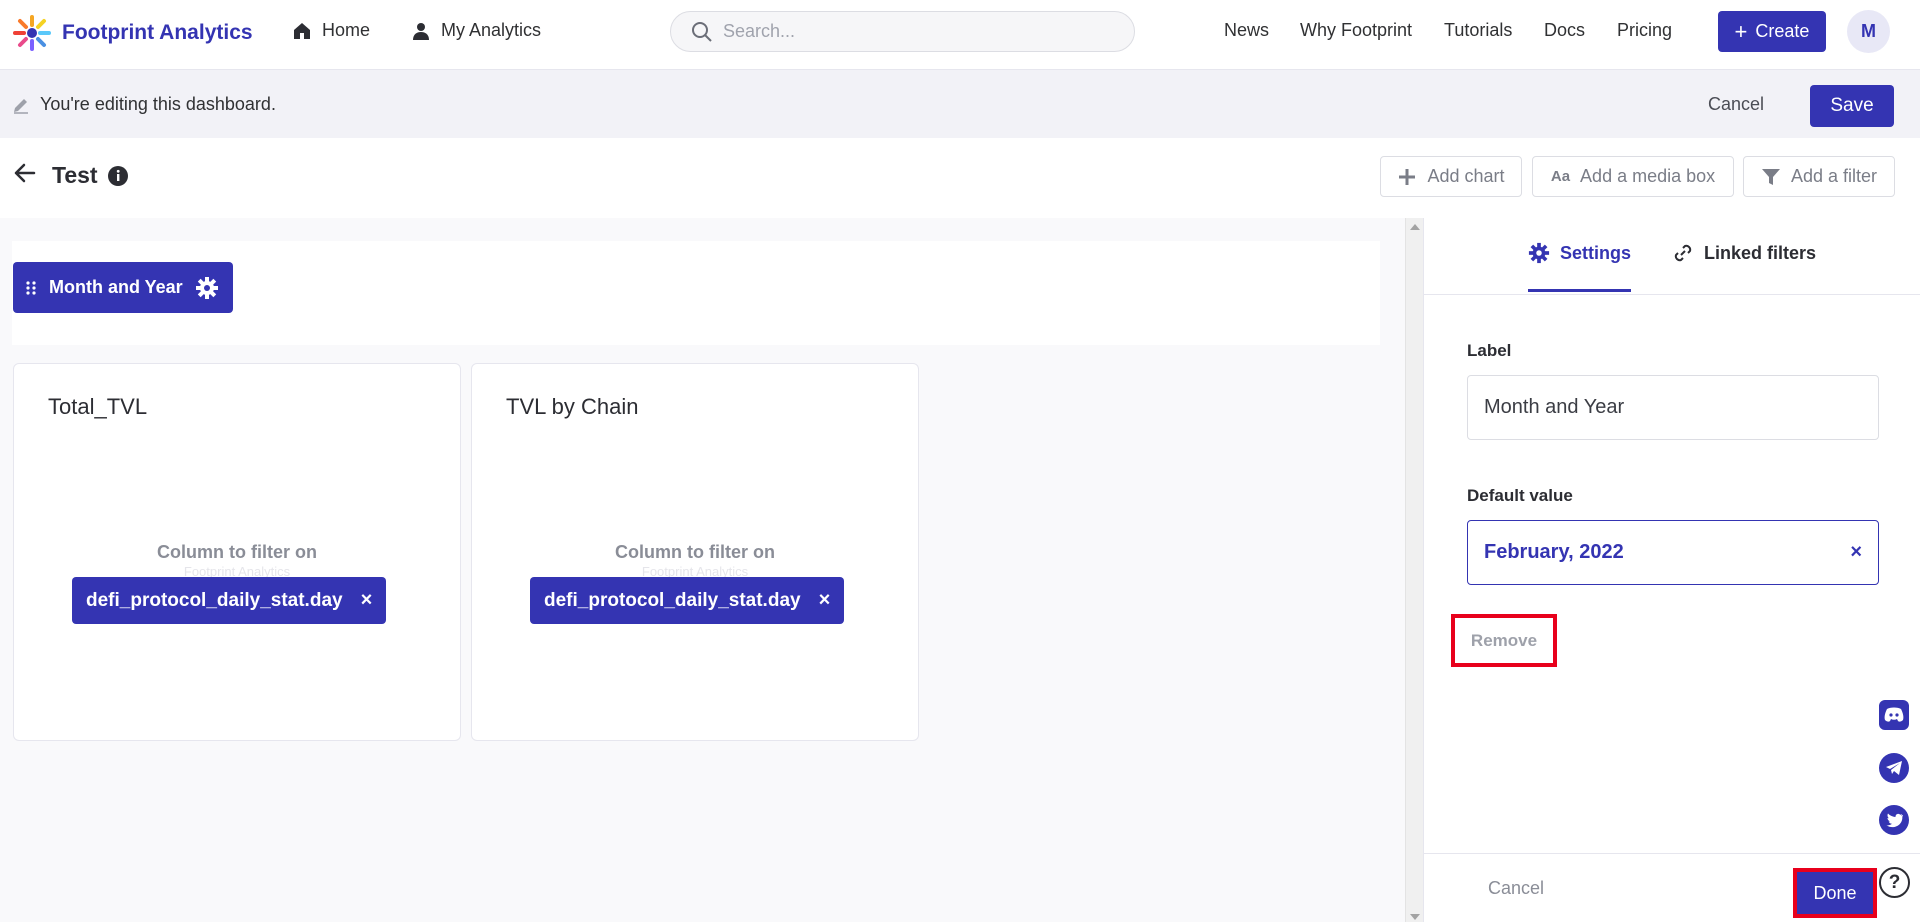 Image resolution: width=1920 pixels, height=922 pixels. Describe the element at coordinates (158, 104) in the screenshot. I see `edit-message-text: You're editing this dashboard.` at that location.